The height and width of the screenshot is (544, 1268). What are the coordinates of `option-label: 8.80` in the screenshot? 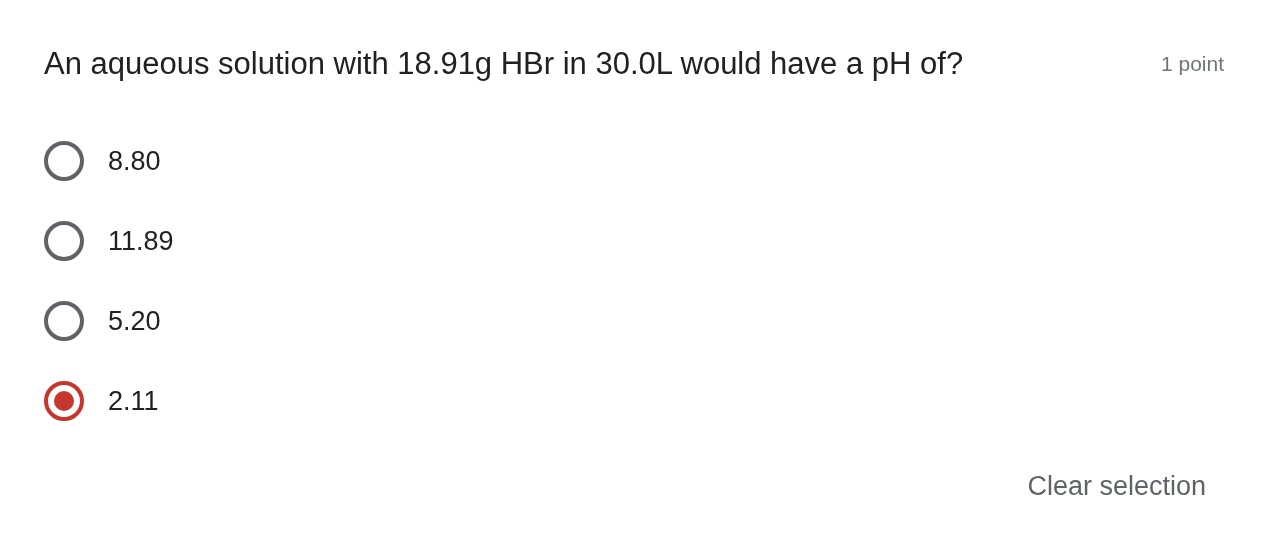 It's located at (134, 161).